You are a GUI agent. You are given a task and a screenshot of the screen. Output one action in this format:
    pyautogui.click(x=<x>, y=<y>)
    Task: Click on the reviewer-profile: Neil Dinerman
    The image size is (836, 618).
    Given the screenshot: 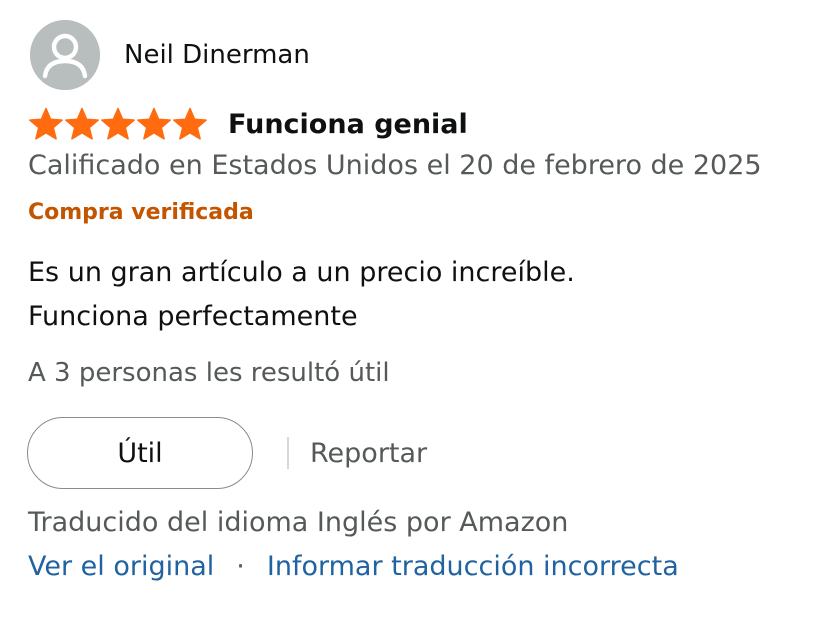 What is the action you would take?
    pyautogui.click(x=170, y=55)
    